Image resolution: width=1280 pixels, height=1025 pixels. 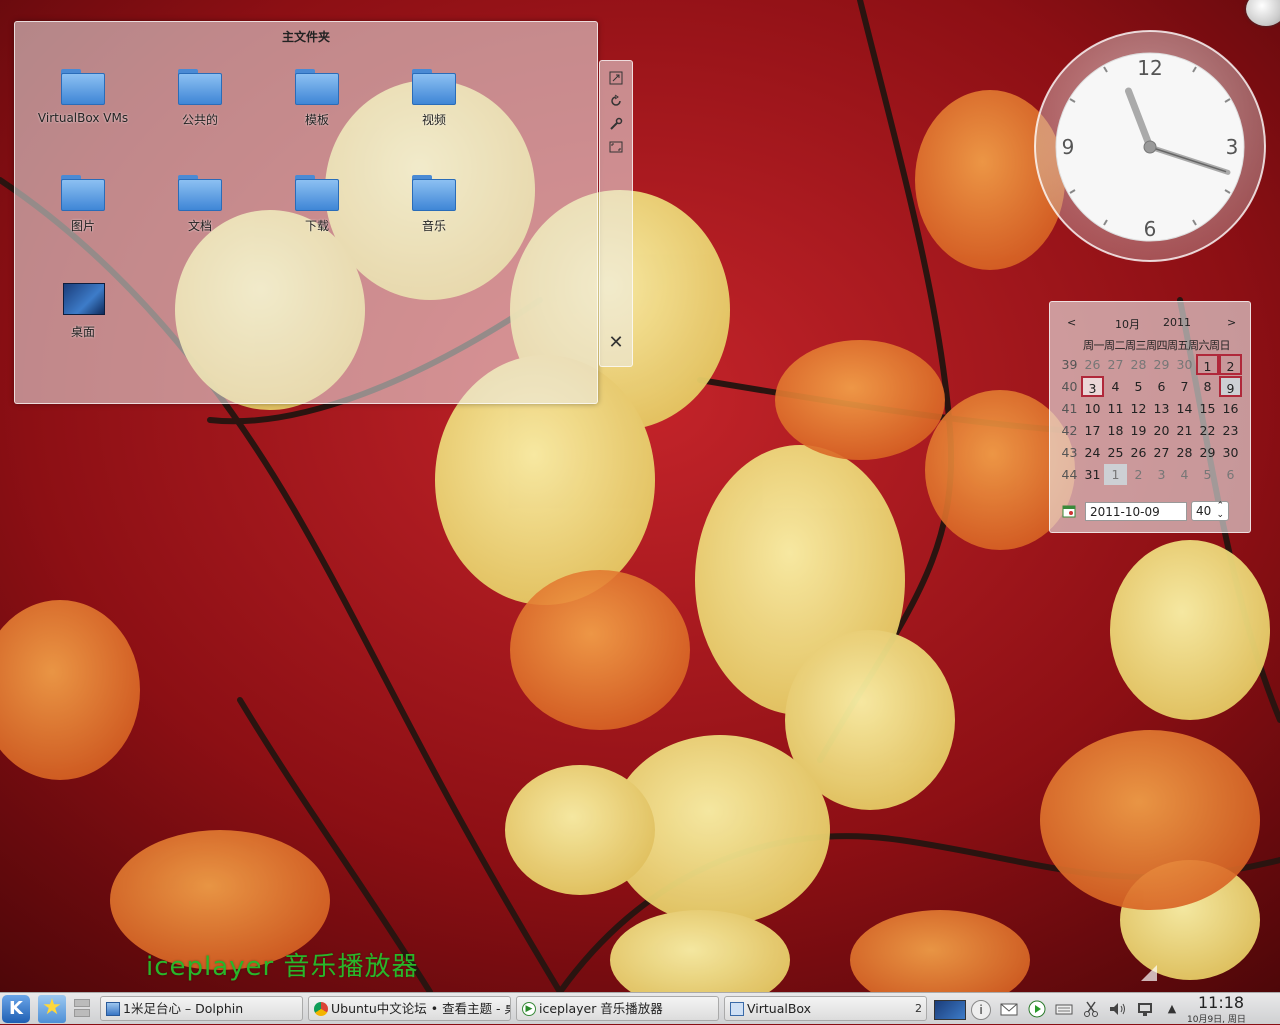 I want to click on iceplayer-desktop-caption: iceplayer 音乐播放器, so click(x=282, y=967).